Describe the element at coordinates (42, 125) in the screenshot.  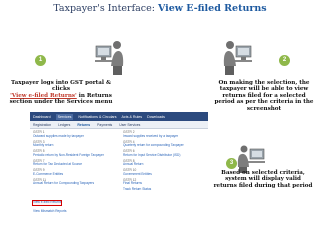
I see `submenu-registration: Registration` at that location.